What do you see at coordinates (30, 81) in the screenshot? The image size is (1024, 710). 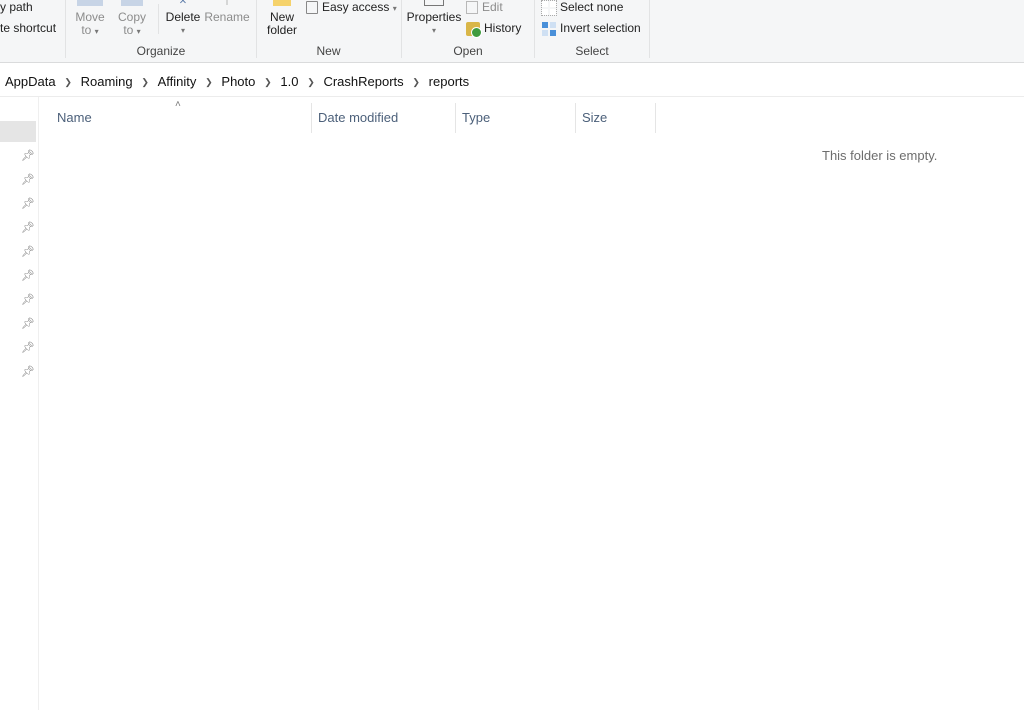 I see `breadcrumb-appdata: AppData` at bounding box center [30, 81].